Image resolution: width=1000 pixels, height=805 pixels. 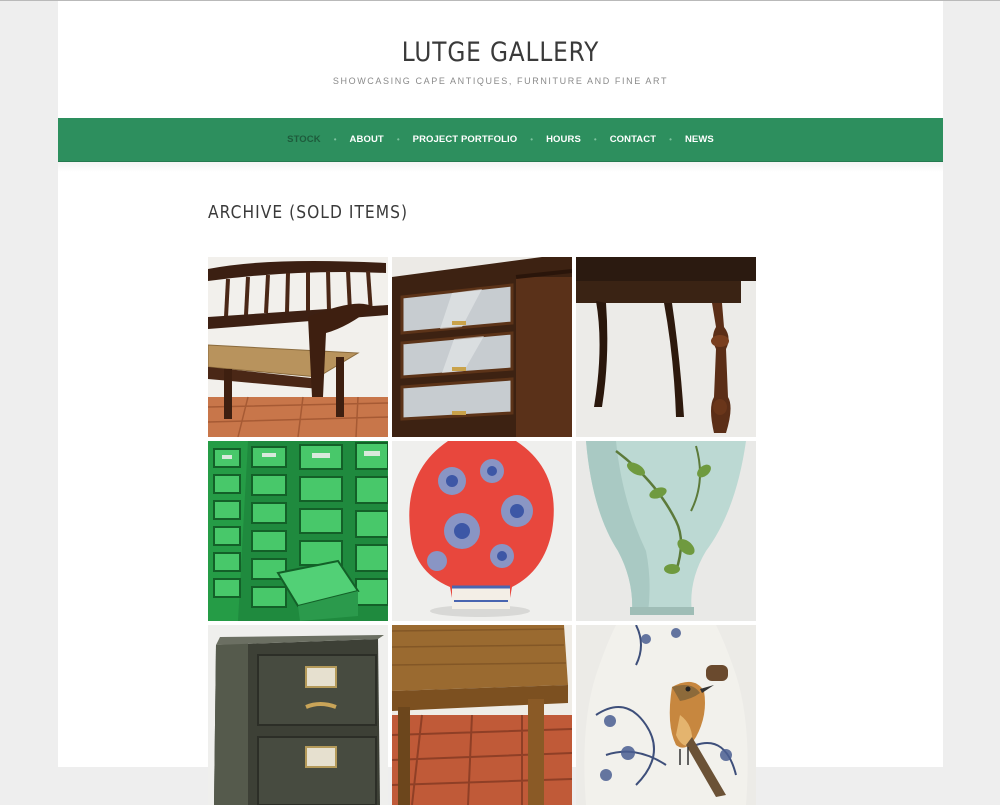 I want to click on nav-item-stock: STOCK, so click(x=304, y=139).